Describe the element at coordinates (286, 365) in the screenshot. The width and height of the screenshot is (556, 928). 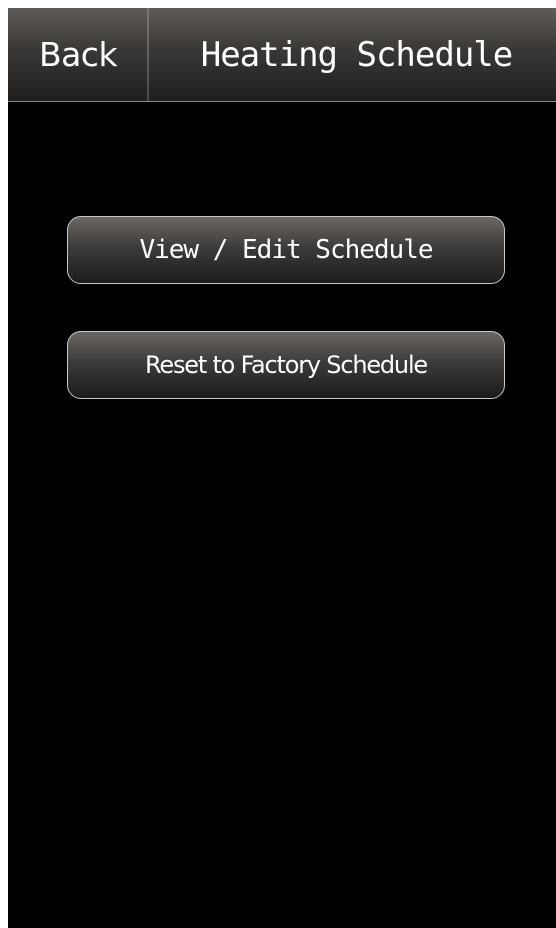
I see `reset-factory-schedule-button: Reset to Factory Schedule` at that location.